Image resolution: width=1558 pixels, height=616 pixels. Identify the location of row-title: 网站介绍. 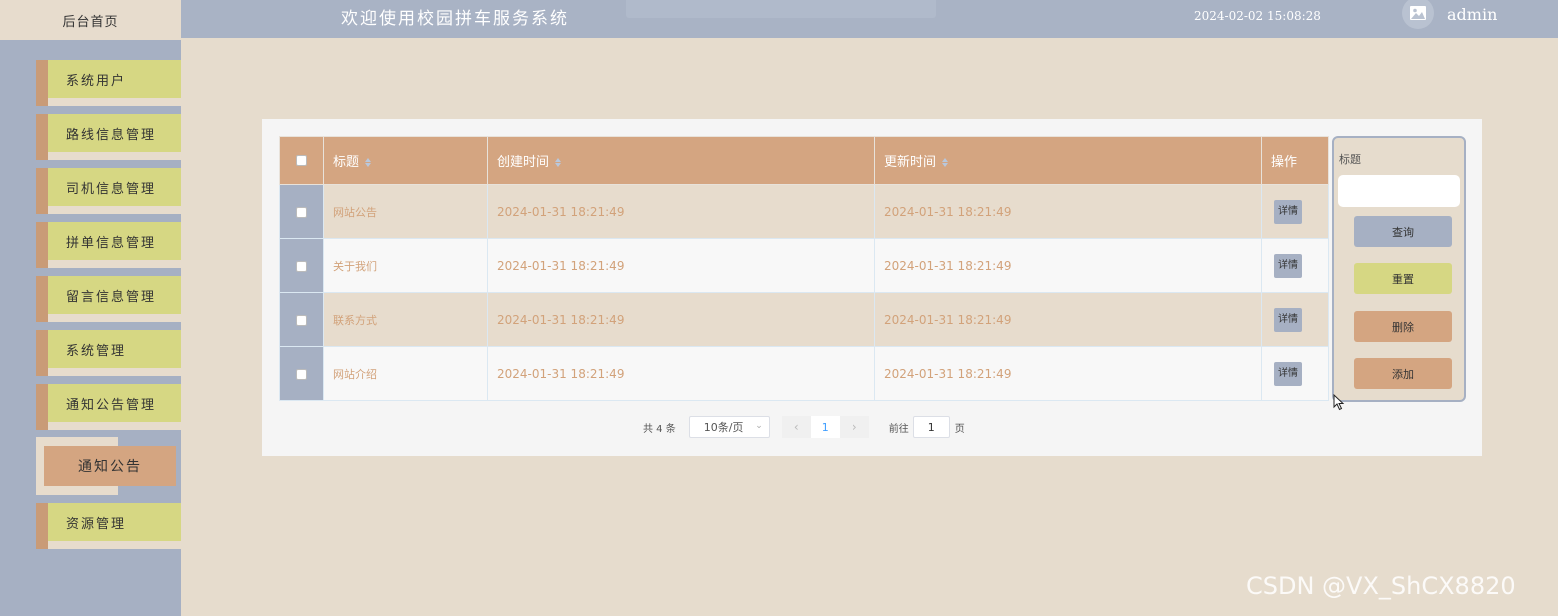
(405, 373).